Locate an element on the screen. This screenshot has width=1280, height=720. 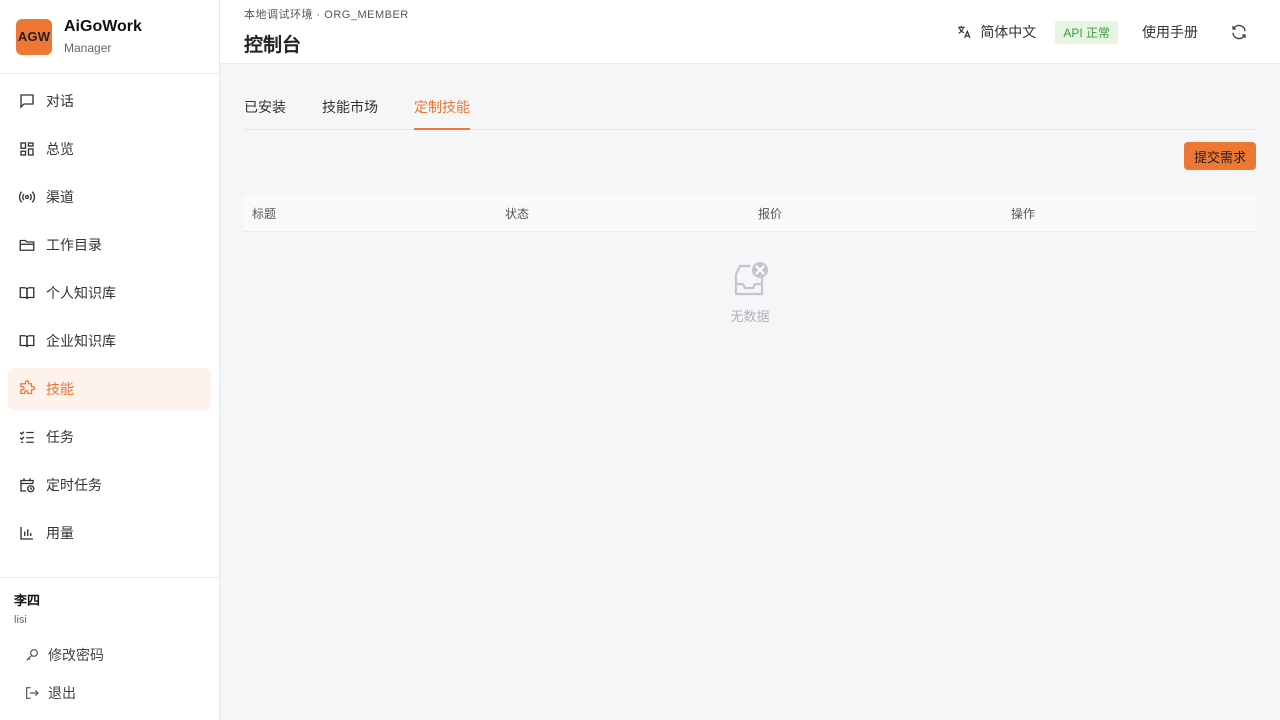
sidebar-item-enterprise-kb: 企业知识库 is located at coordinates (109, 341).